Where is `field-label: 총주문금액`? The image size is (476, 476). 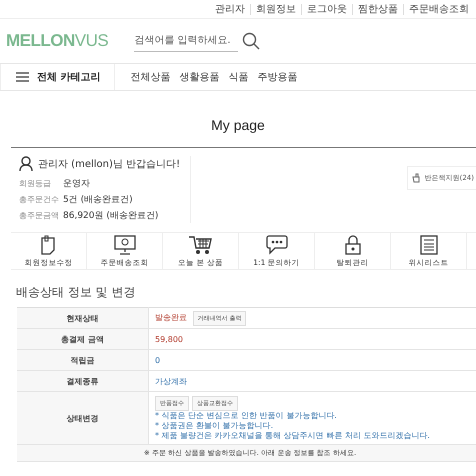 field-label: 총주문금액 is located at coordinates (39, 215).